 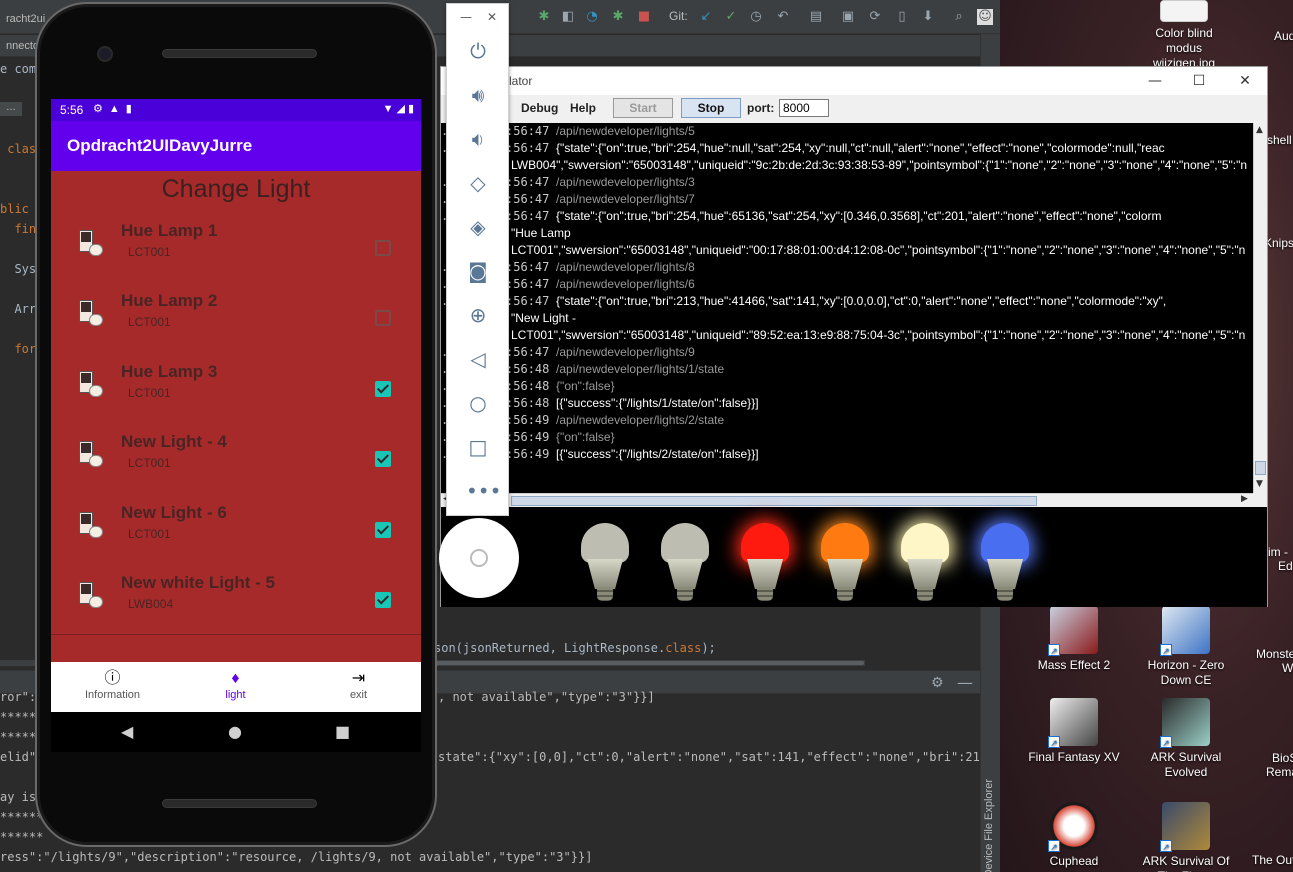 I want to click on zoom-icon: ⊕, so click(x=478, y=315).